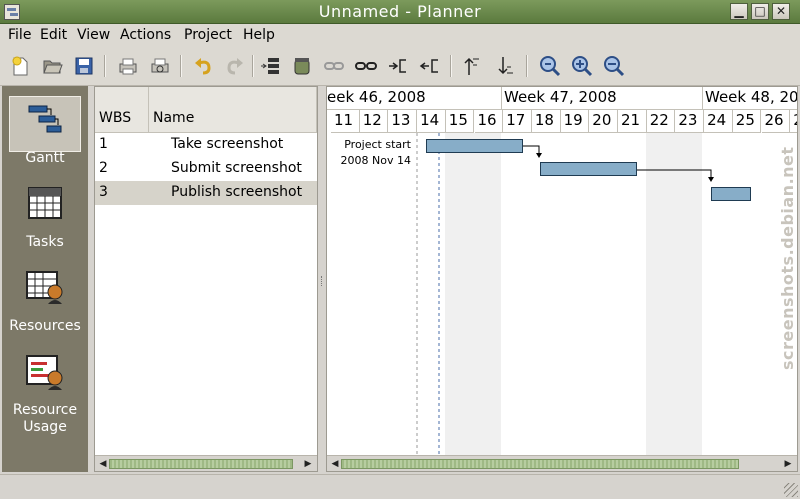  I want to click on table-row: 3 Publish screenshot, so click(206, 193).